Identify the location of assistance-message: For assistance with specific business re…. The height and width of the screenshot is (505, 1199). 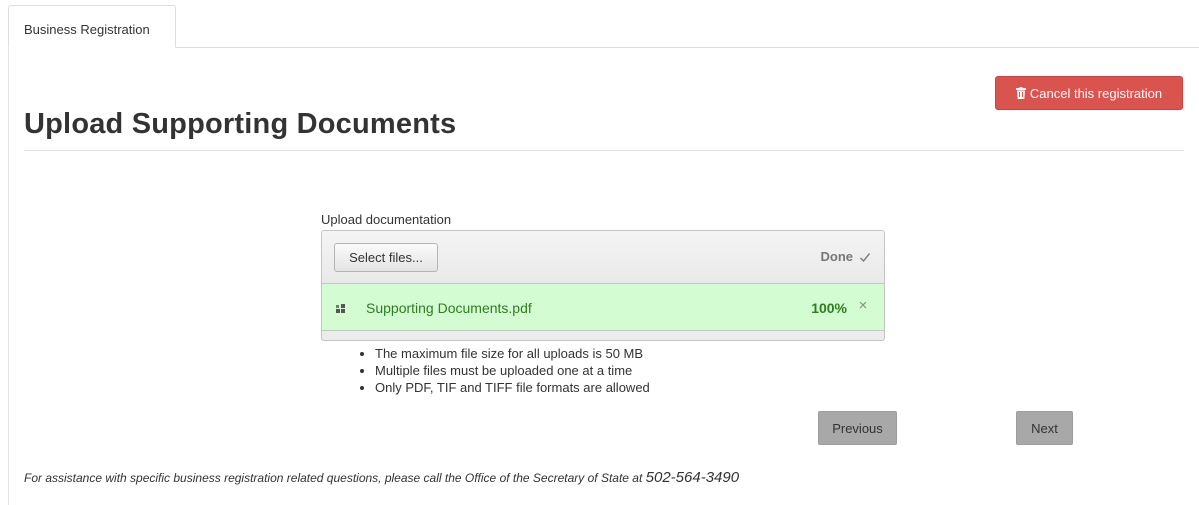
(335, 478).